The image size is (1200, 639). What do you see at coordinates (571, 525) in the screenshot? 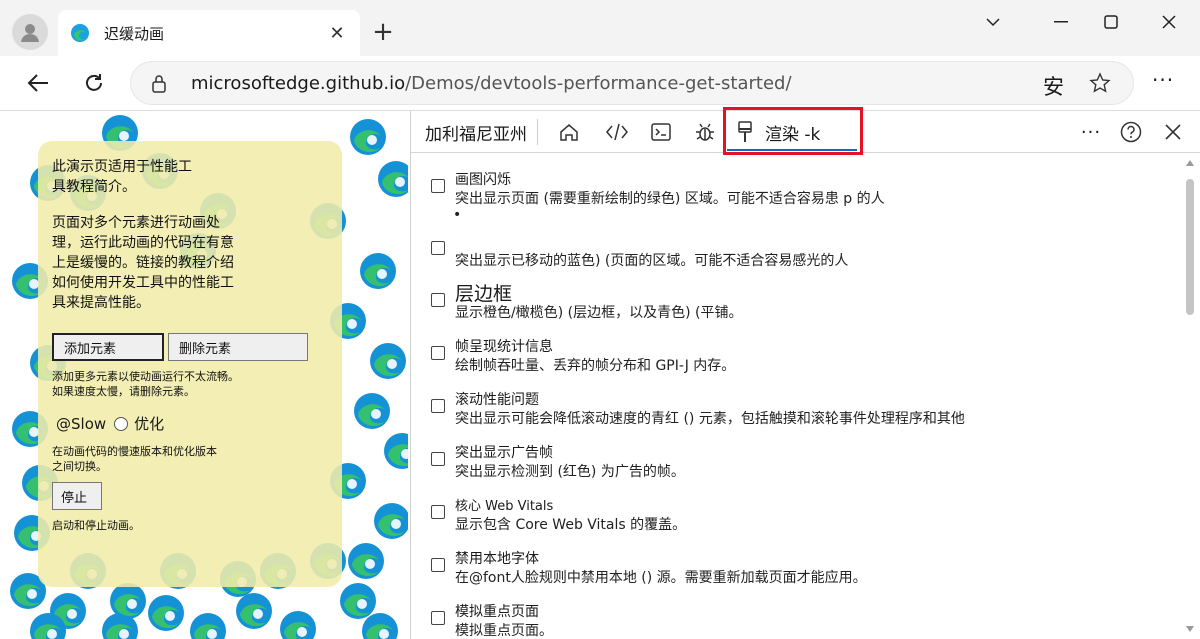
I see `option-description: 显示包含 Core Web Vitals 的覆盖。` at bounding box center [571, 525].